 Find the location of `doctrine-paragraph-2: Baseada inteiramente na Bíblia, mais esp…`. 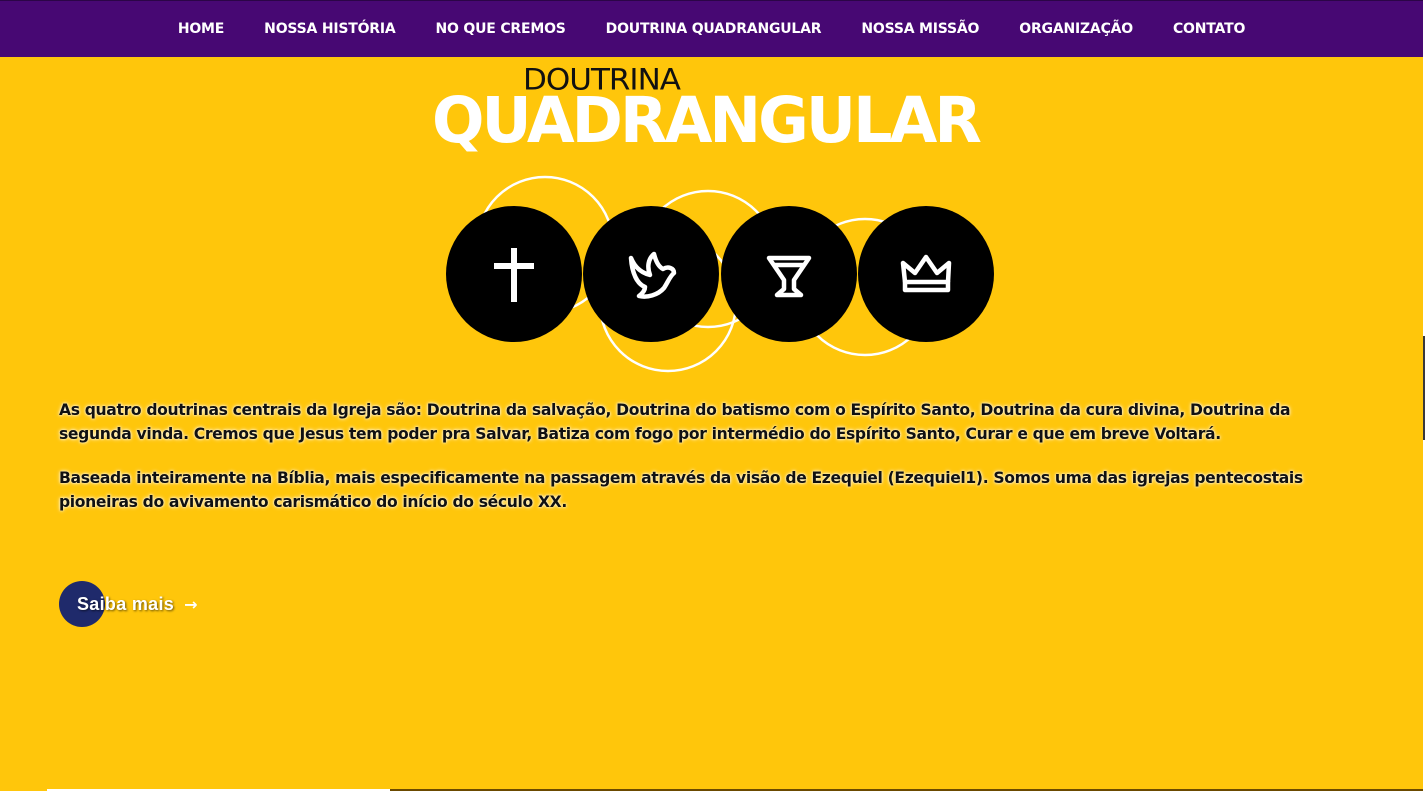

doctrine-paragraph-2: Baseada inteiramente na Bíblia, mais esp… is located at coordinates (681, 490).